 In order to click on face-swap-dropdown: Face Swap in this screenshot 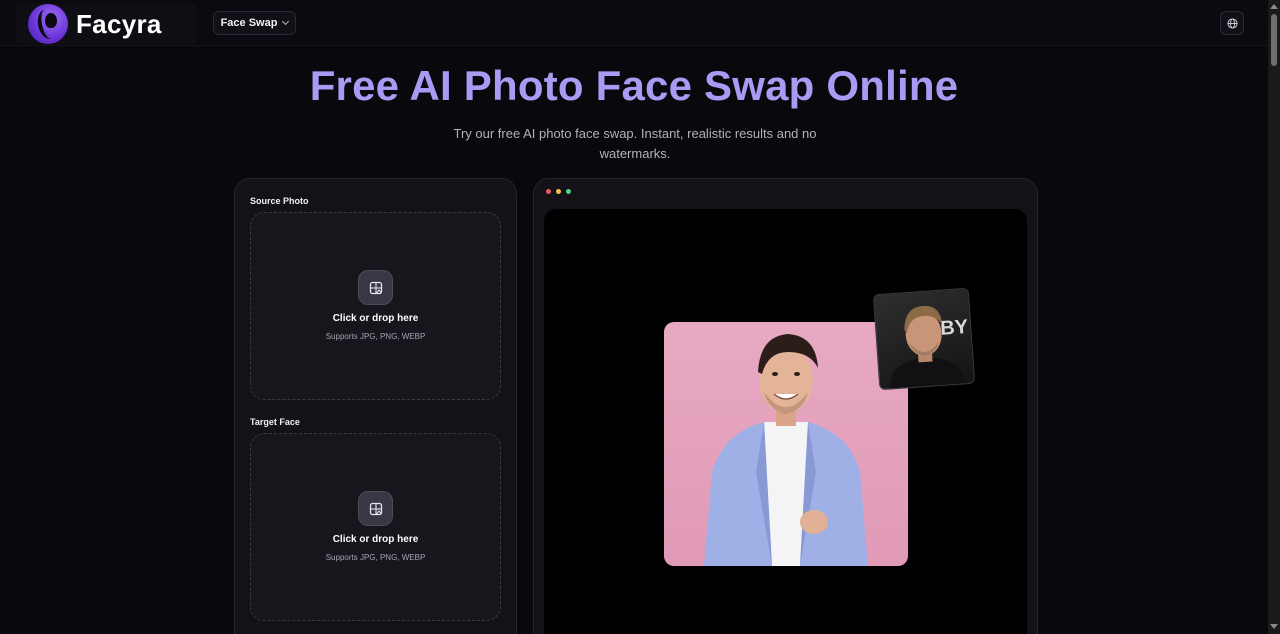, I will do `click(254, 23)`.